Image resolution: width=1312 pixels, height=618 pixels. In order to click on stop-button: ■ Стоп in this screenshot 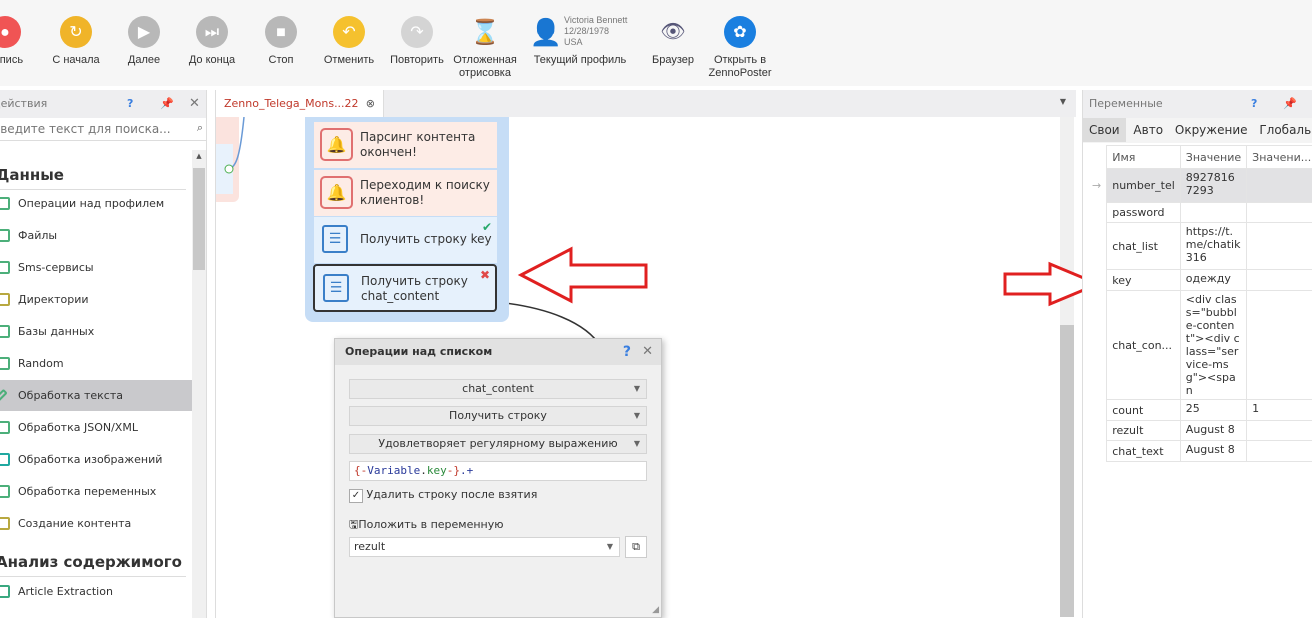, I will do `click(281, 41)`.